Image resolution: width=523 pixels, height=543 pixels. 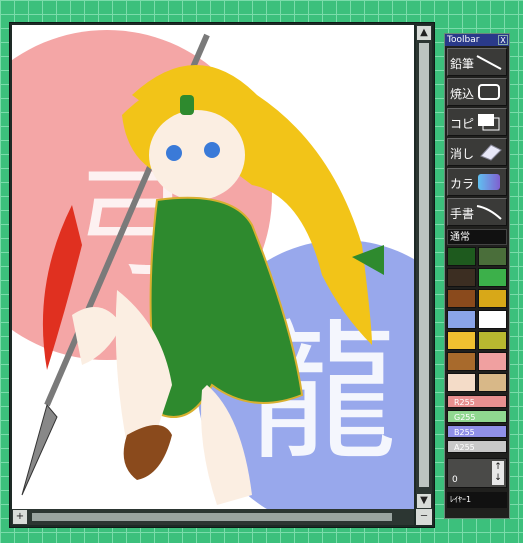 I want to click on face, so click(x=197, y=155).